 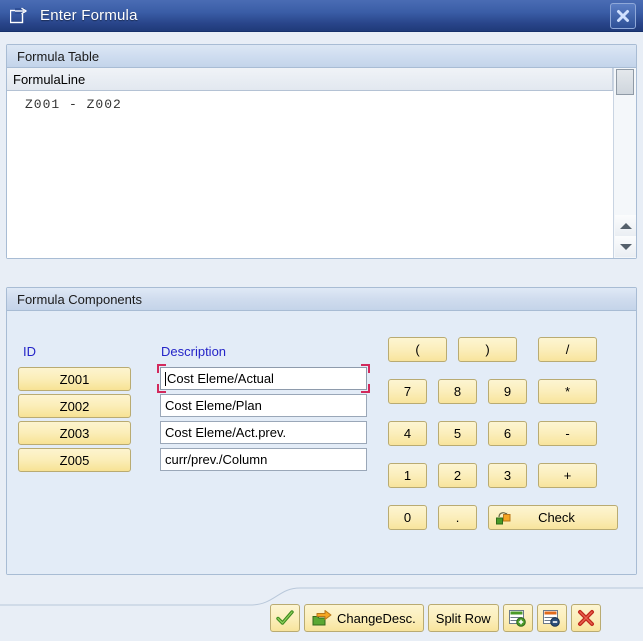 I want to click on check-button-label: Check, so click(x=556, y=517).